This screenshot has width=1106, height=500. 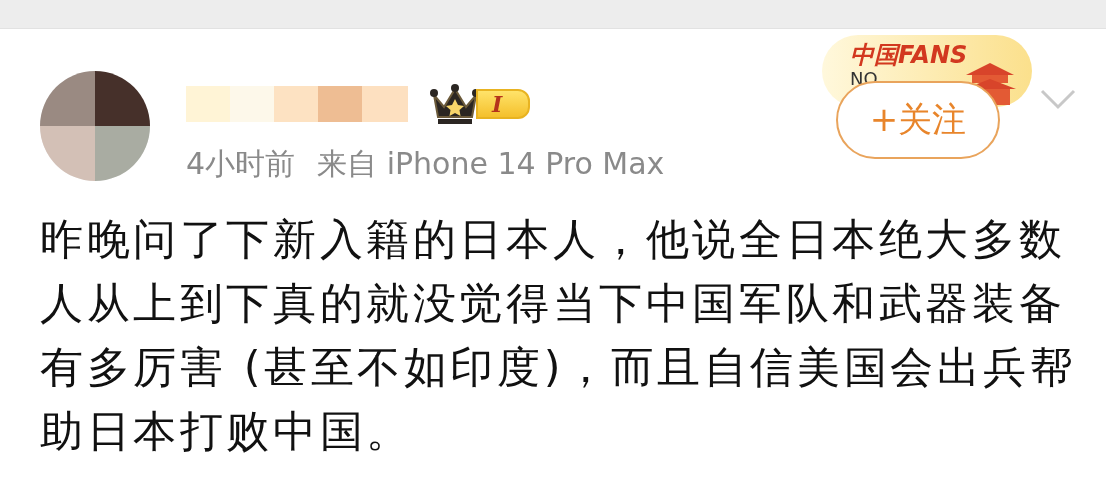 What do you see at coordinates (503, 104) in the screenshot?
I see `fan-level-badge: I` at bounding box center [503, 104].